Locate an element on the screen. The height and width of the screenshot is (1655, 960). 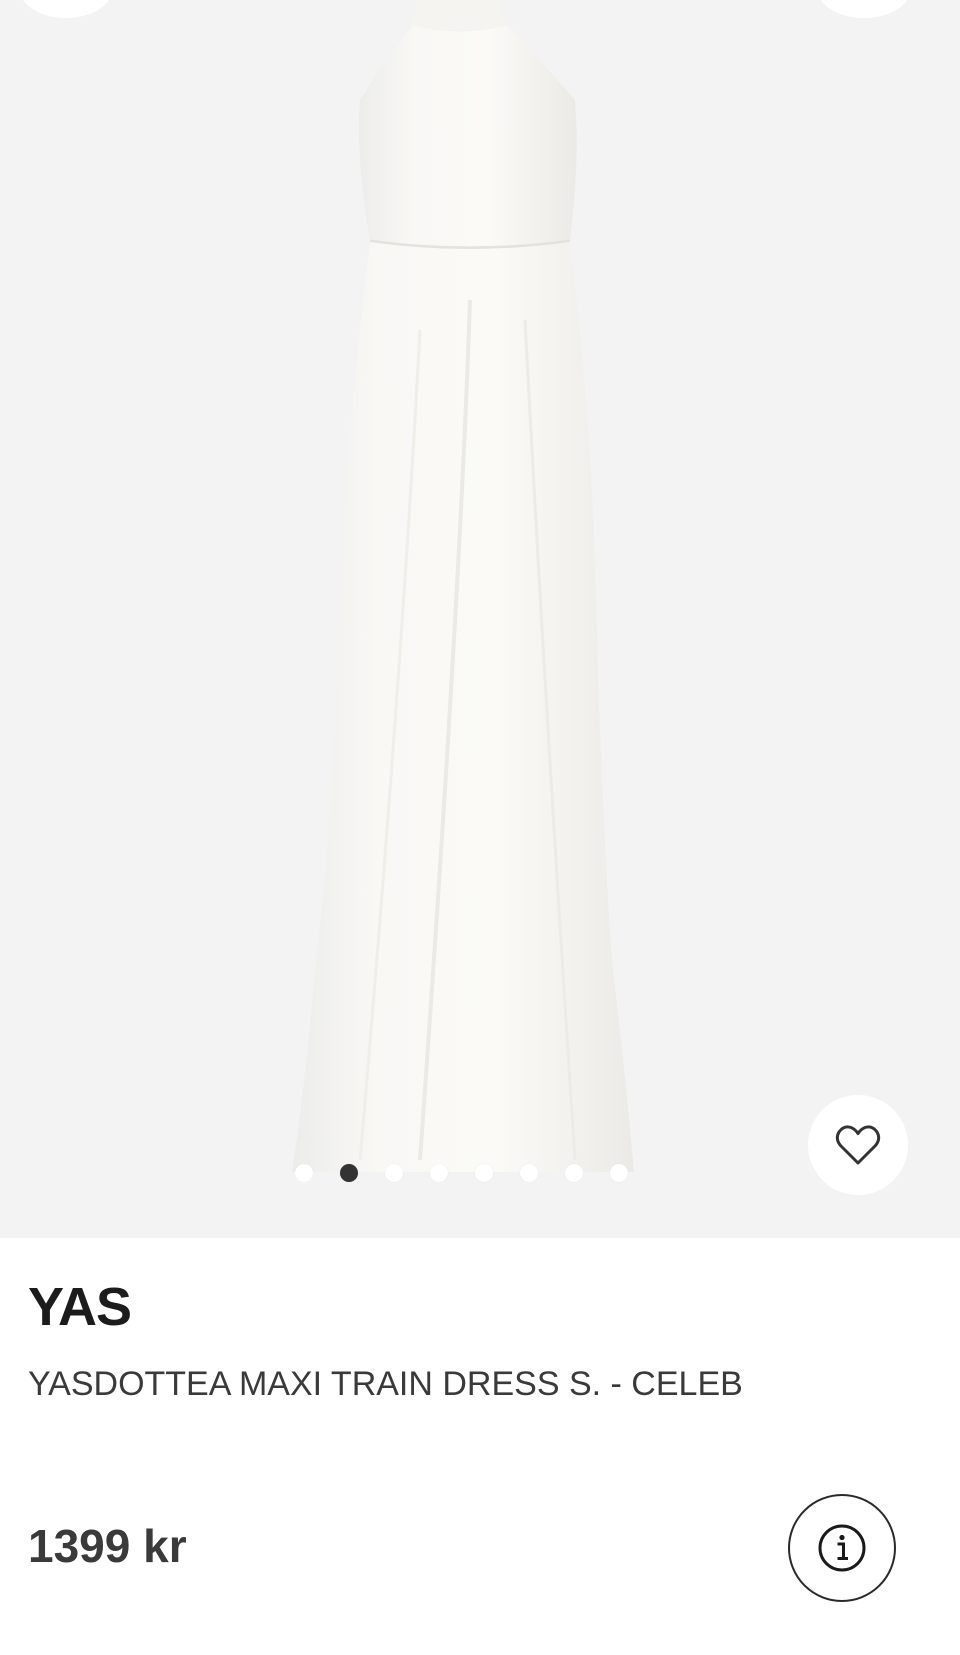
heart-outline-icon is located at coordinates (858, 1145).